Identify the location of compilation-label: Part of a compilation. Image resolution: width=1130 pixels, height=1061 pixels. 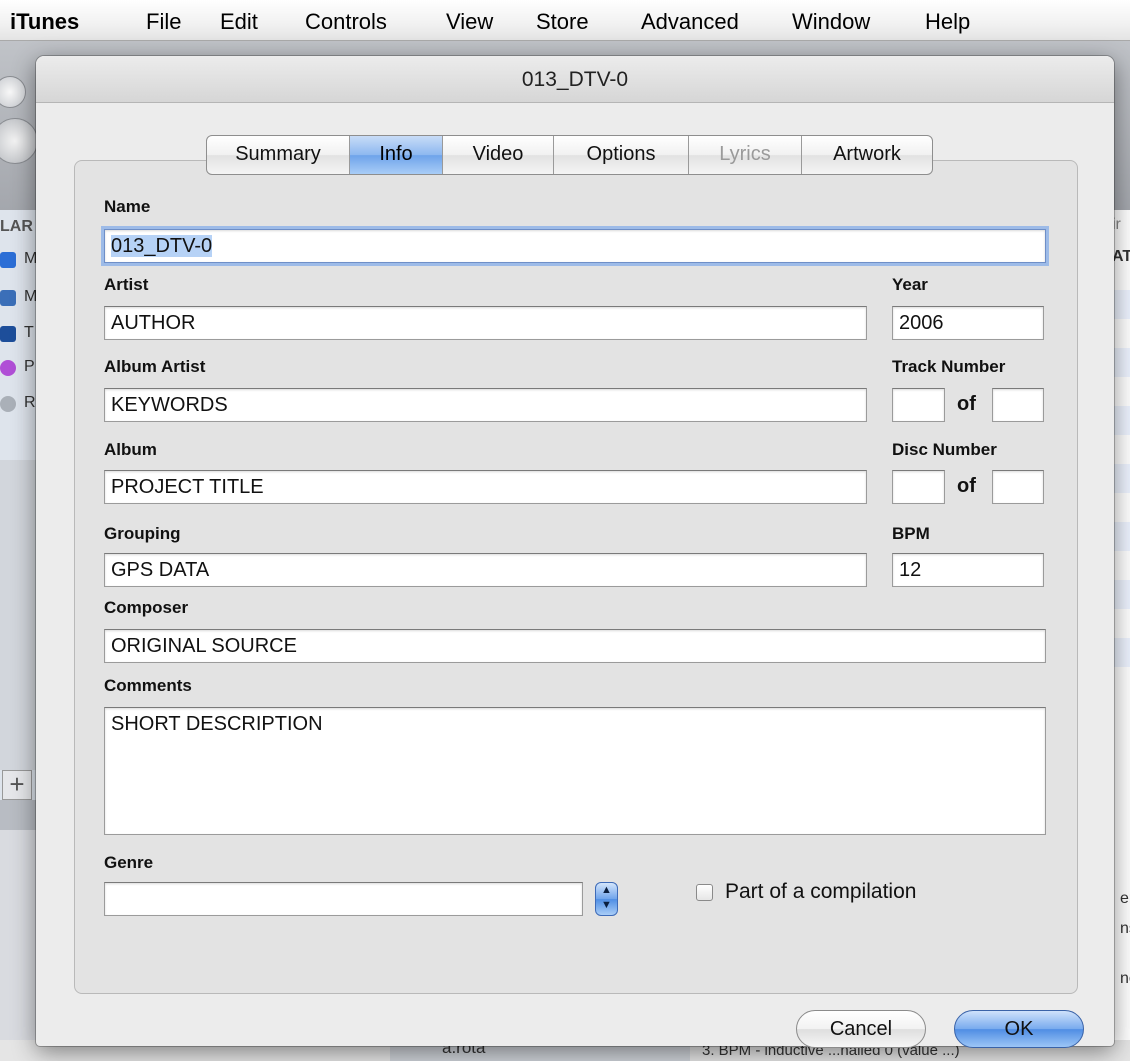
(820, 892).